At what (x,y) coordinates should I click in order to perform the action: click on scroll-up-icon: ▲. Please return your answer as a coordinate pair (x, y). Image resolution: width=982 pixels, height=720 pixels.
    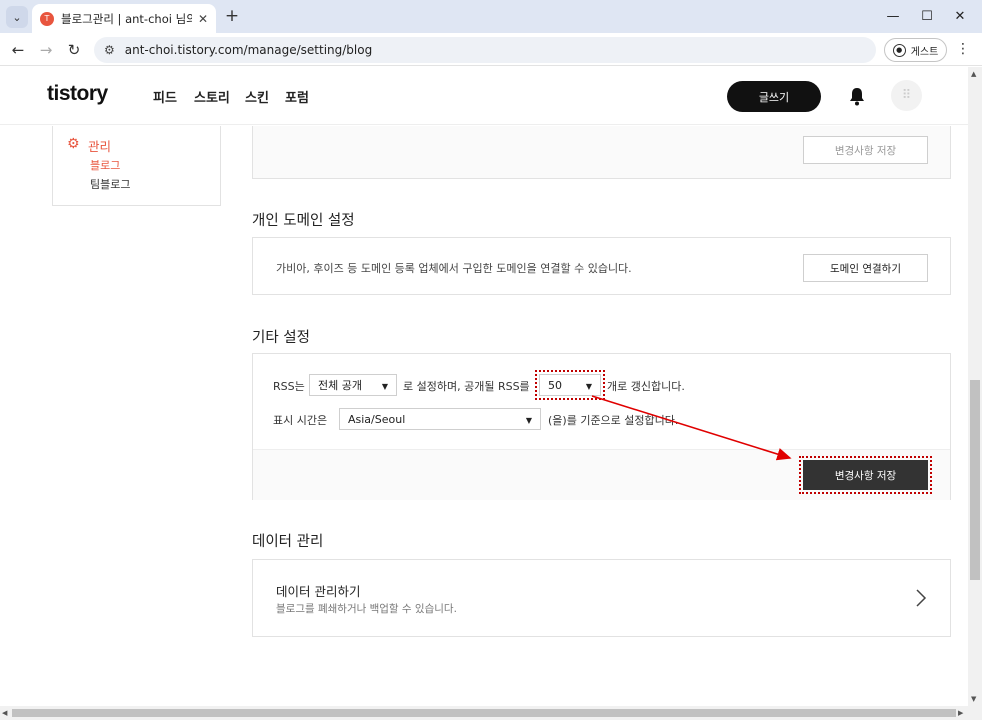
    Looking at the image, I should click on (973, 74).